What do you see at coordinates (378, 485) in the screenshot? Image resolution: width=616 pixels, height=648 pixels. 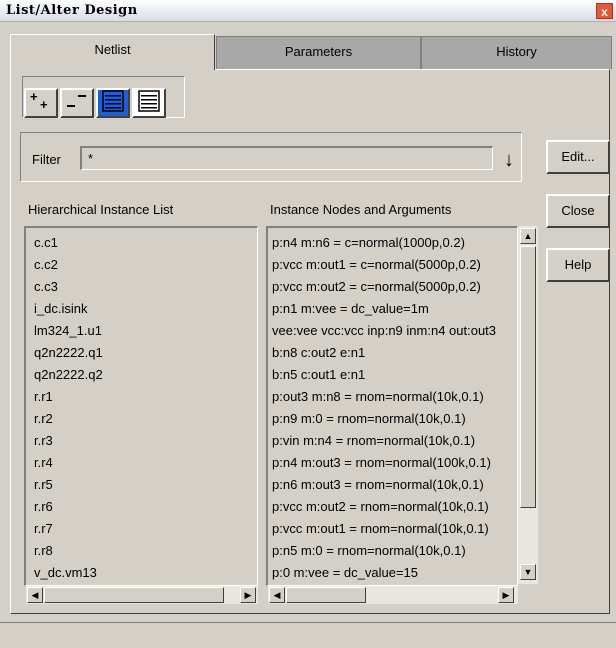 I see `list-item: p:n6 m:out3 = rnom=normal(10k,0.1)` at bounding box center [378, 485].